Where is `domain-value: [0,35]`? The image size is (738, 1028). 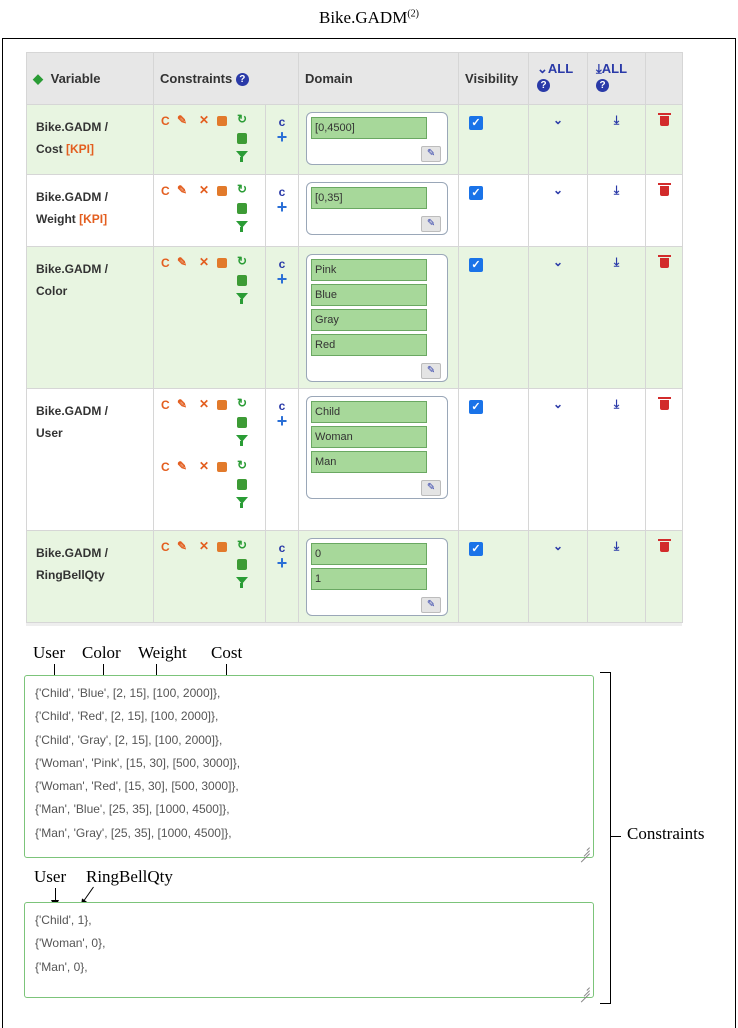 domain-value: [0,35] is located at coordinates (369, 198).